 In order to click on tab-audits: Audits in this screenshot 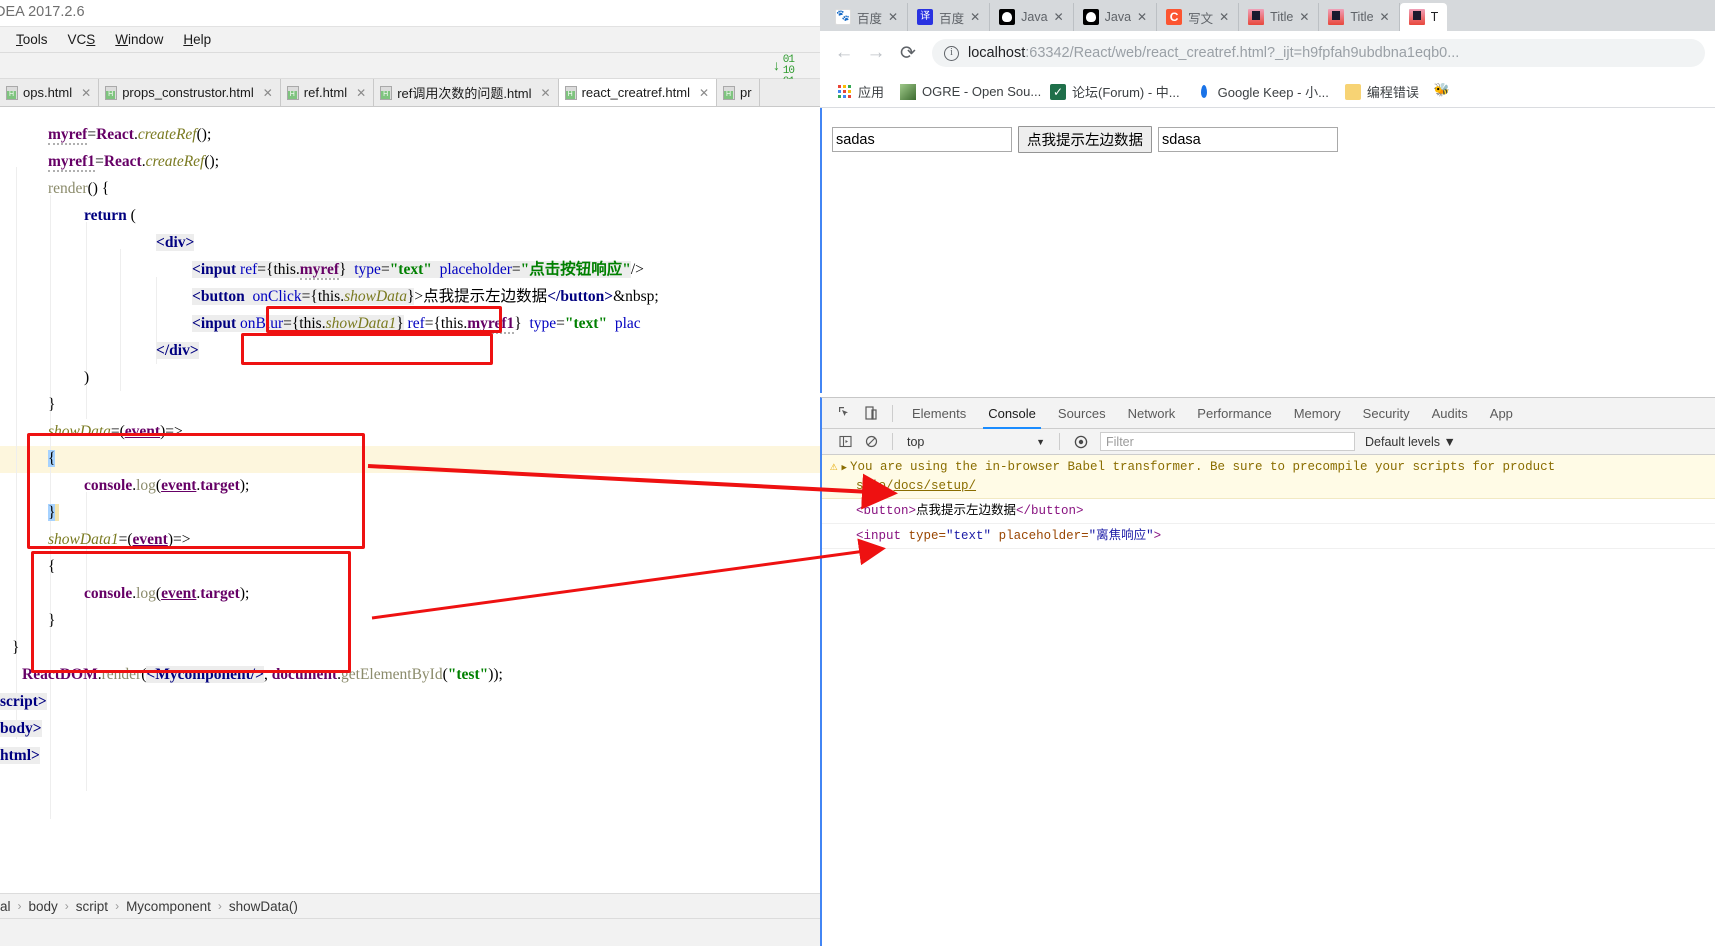, I will do `click(1450, 413)`.